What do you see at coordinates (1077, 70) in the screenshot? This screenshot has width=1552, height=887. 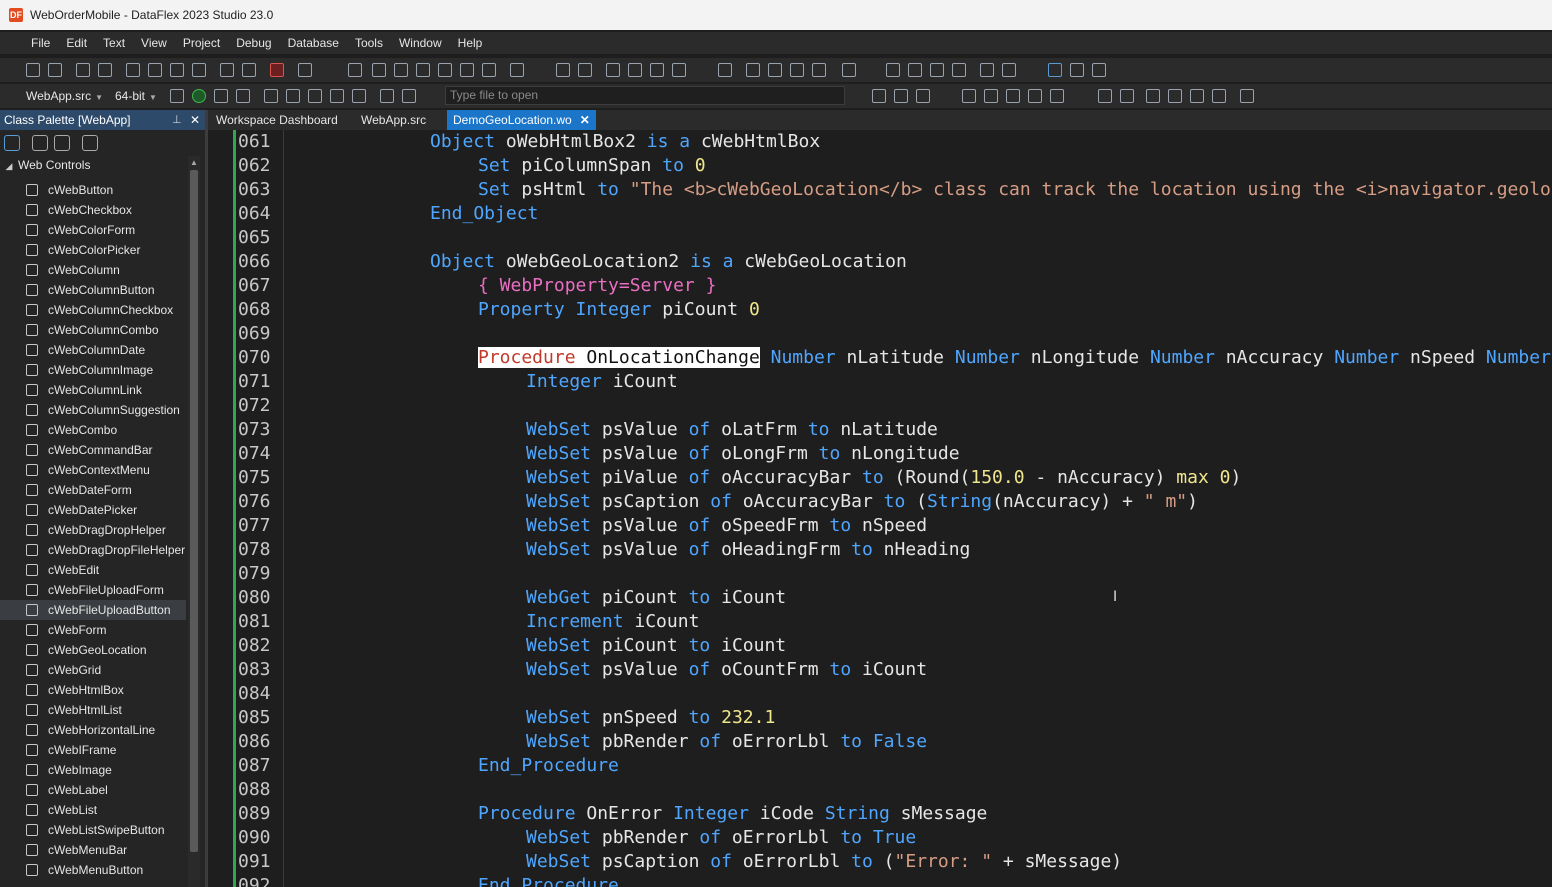 I see `refresh-icon` at bounding box center [1077, 70].